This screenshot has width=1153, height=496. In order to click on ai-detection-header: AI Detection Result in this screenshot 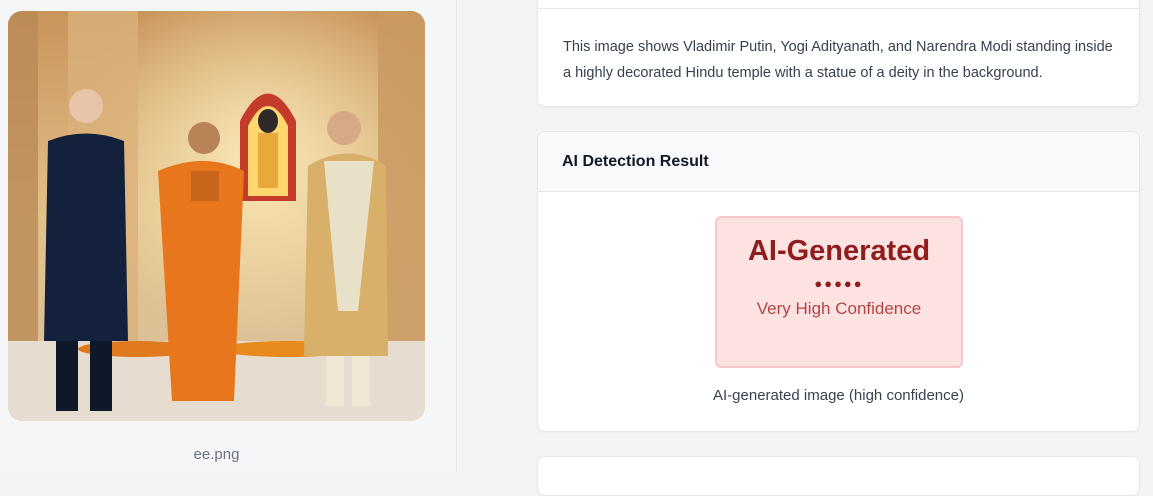, I will do `click(838, 162)`.